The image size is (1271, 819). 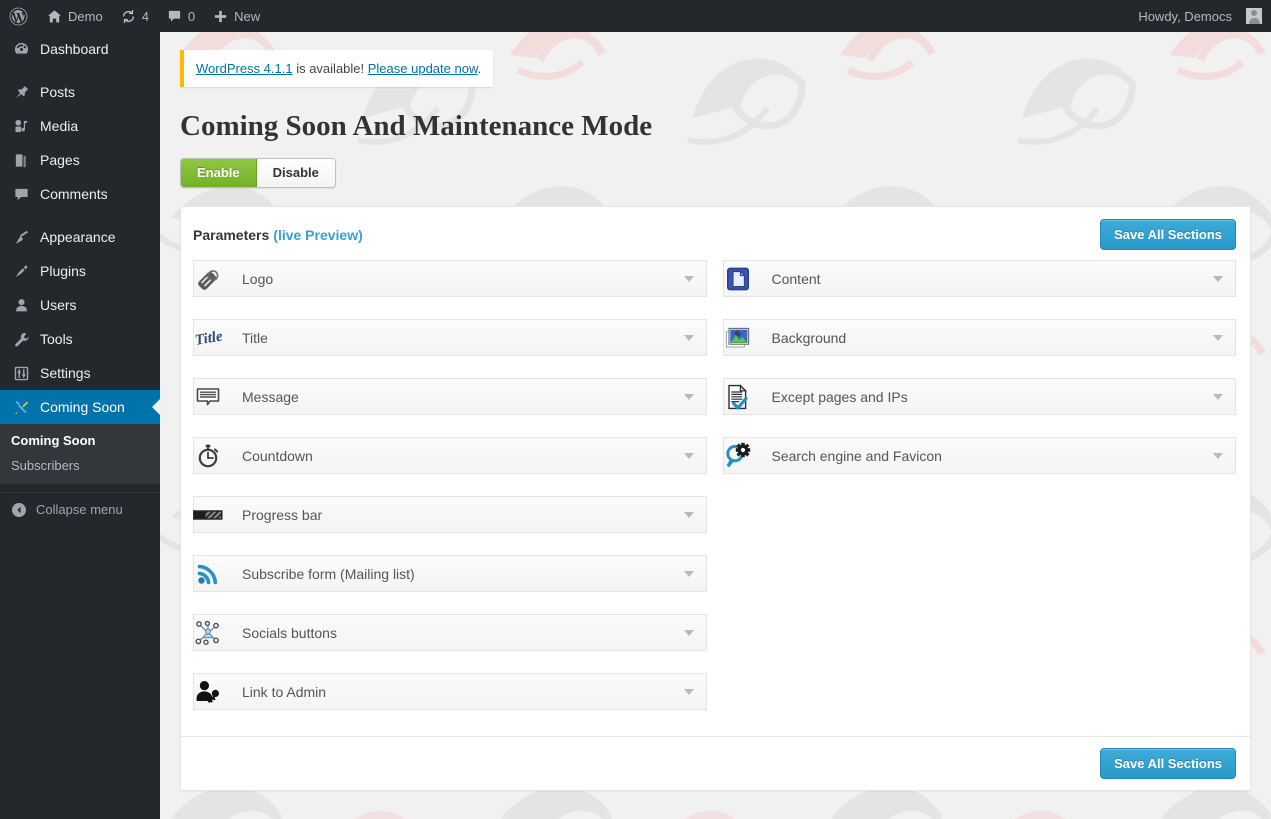 What do you see at coordinates (856, 455) in the screenshot?
I see `section-label: Search engine and Favicon` at bounding box center [856, 455].